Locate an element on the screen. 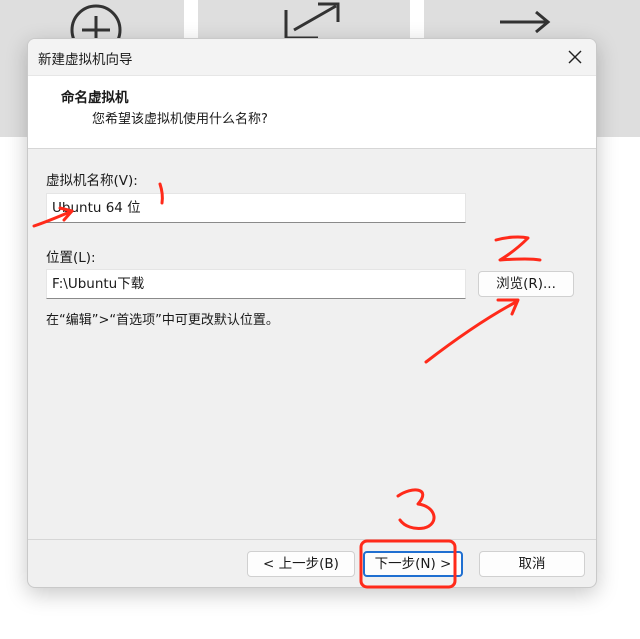 This screenshot has width=640, height=639. page-title: 命名虚拟机 is located at coordinates (95, 98).